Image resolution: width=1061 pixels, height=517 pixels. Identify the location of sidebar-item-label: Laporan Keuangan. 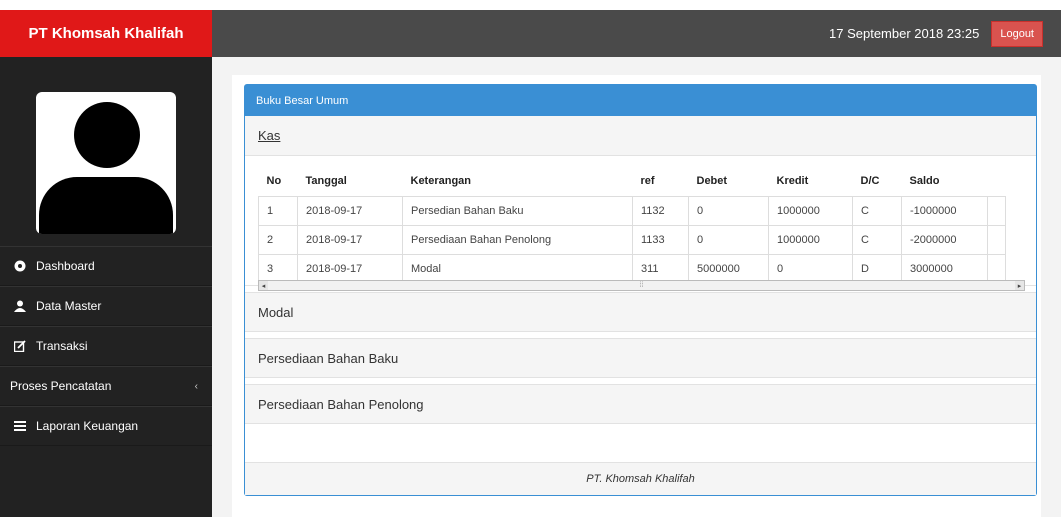
(87, 426).